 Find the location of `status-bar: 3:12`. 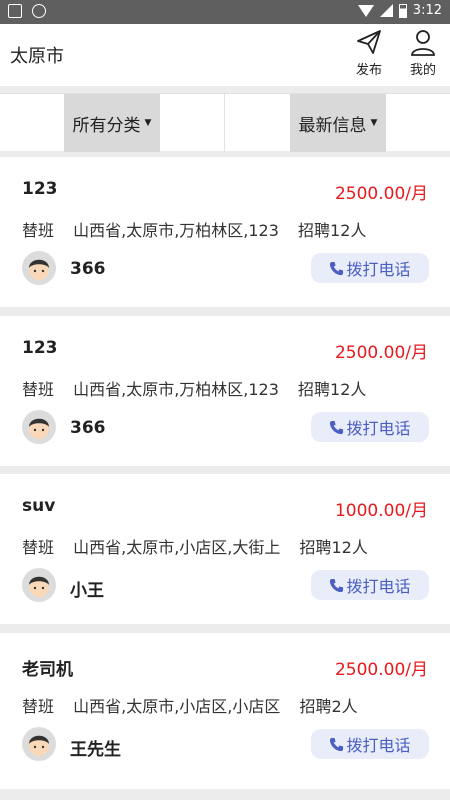

status-bar: 3:12 is located at coordinates (225, 12).